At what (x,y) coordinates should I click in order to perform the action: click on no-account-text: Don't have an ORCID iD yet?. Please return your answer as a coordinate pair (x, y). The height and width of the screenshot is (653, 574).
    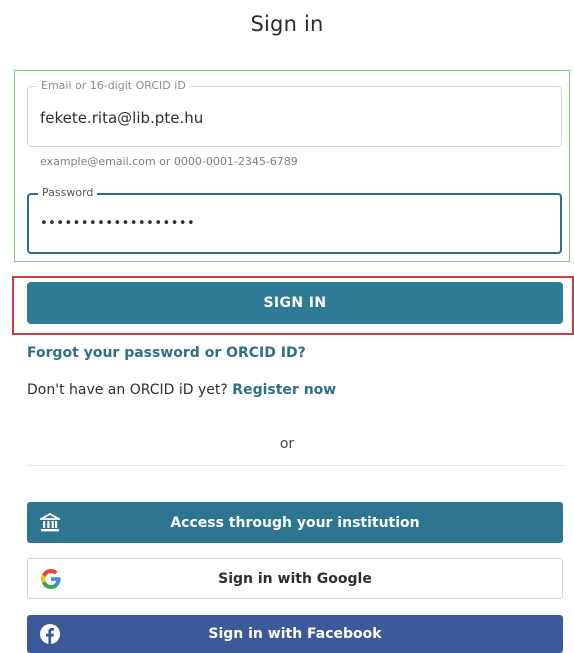
    Looking at the image, I should click on (127, 390).